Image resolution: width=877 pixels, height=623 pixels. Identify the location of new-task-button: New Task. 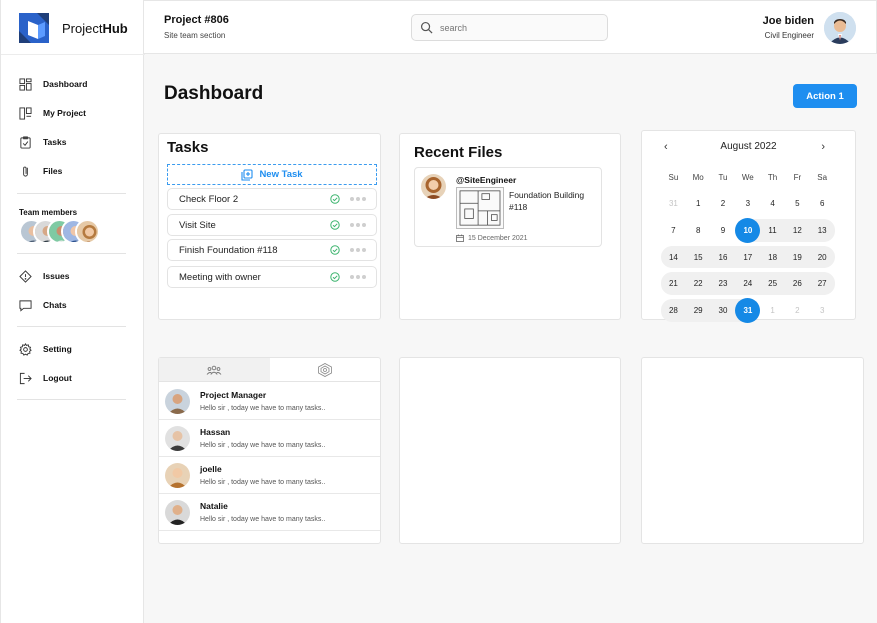
(272, 174).